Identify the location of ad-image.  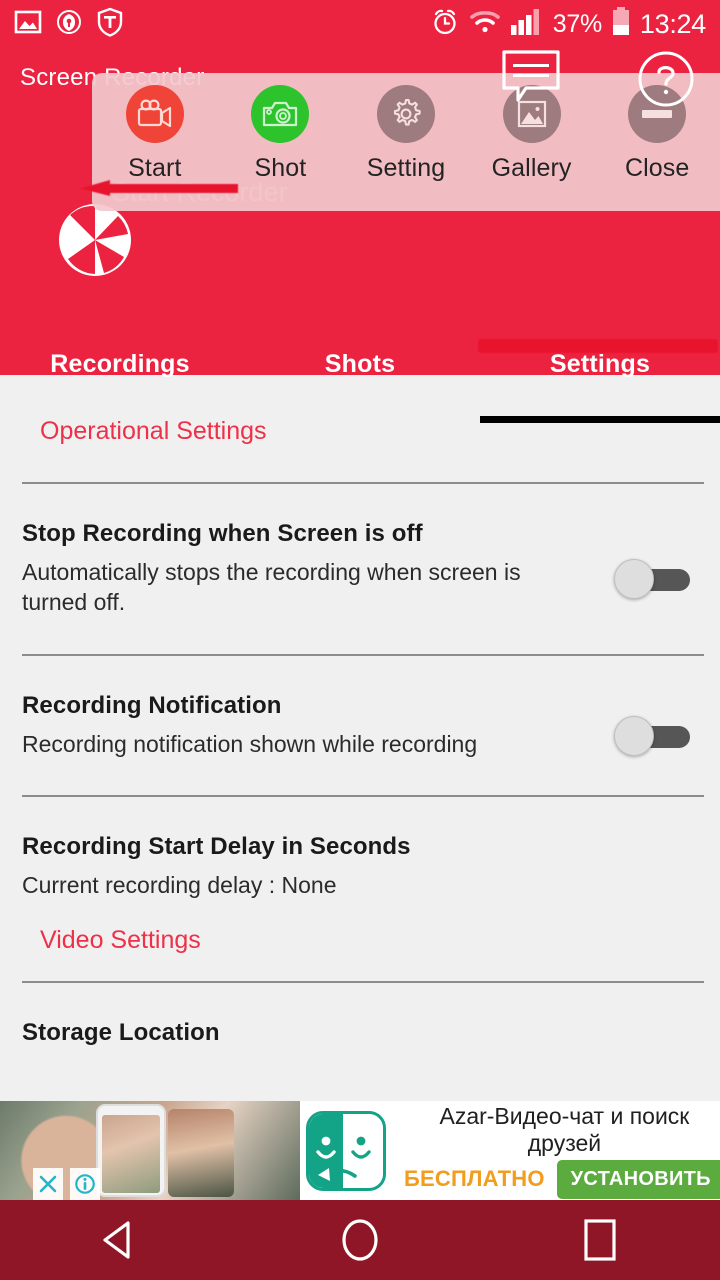
(150, 1150).